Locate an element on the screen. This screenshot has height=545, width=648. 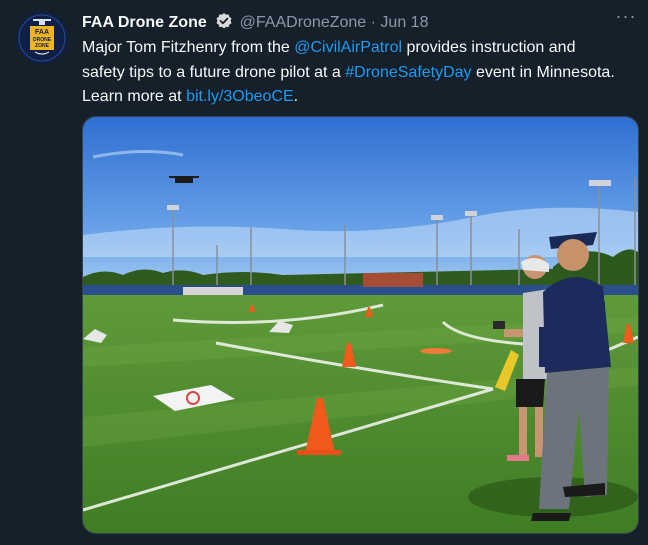
tweet-text-segment: . is located at coordinates (296, 96).